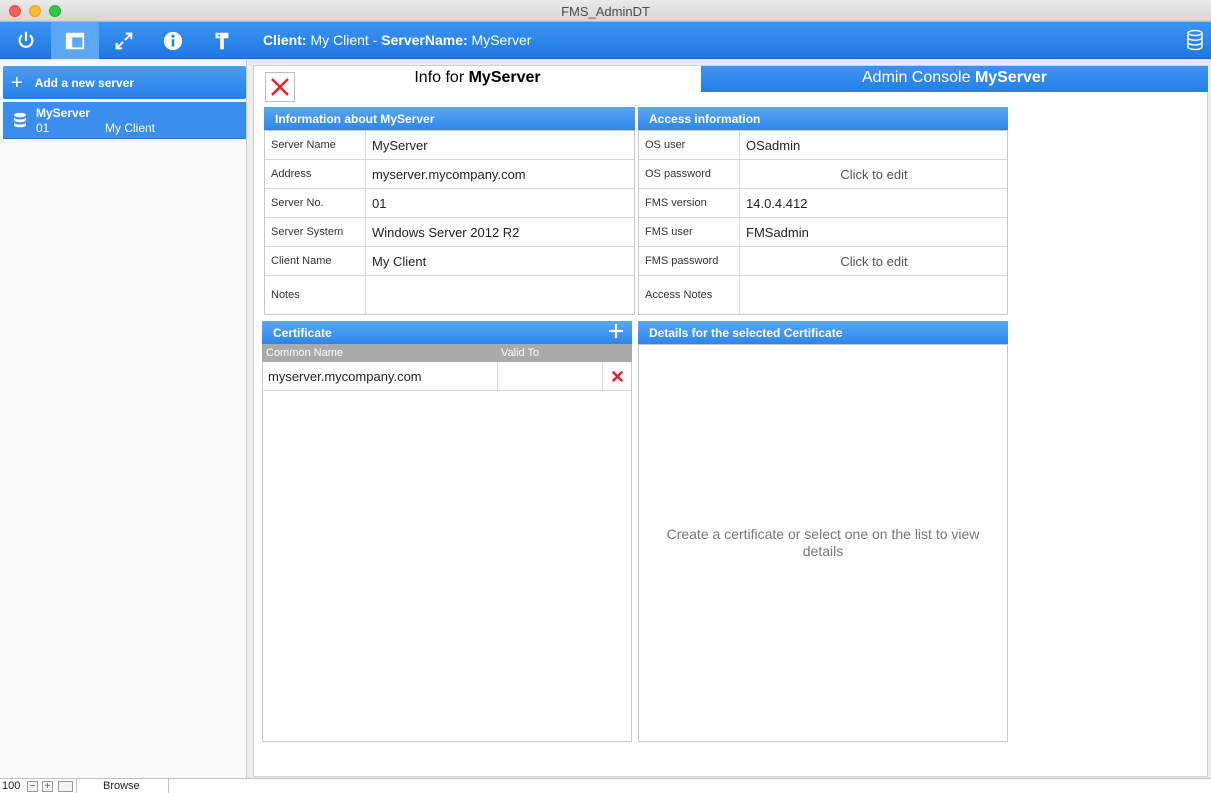 The image size is (1211, 793). I want to click on client-value: My Client -, so click(344, 40).